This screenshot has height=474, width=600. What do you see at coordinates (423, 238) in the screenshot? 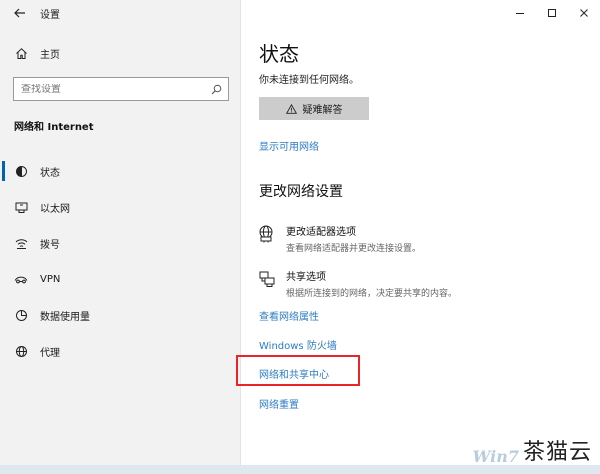
I see `change-adapter-options: 更改适配器选项 查看网络适配器并更改连接设置。` at bounding box center [423, 238].